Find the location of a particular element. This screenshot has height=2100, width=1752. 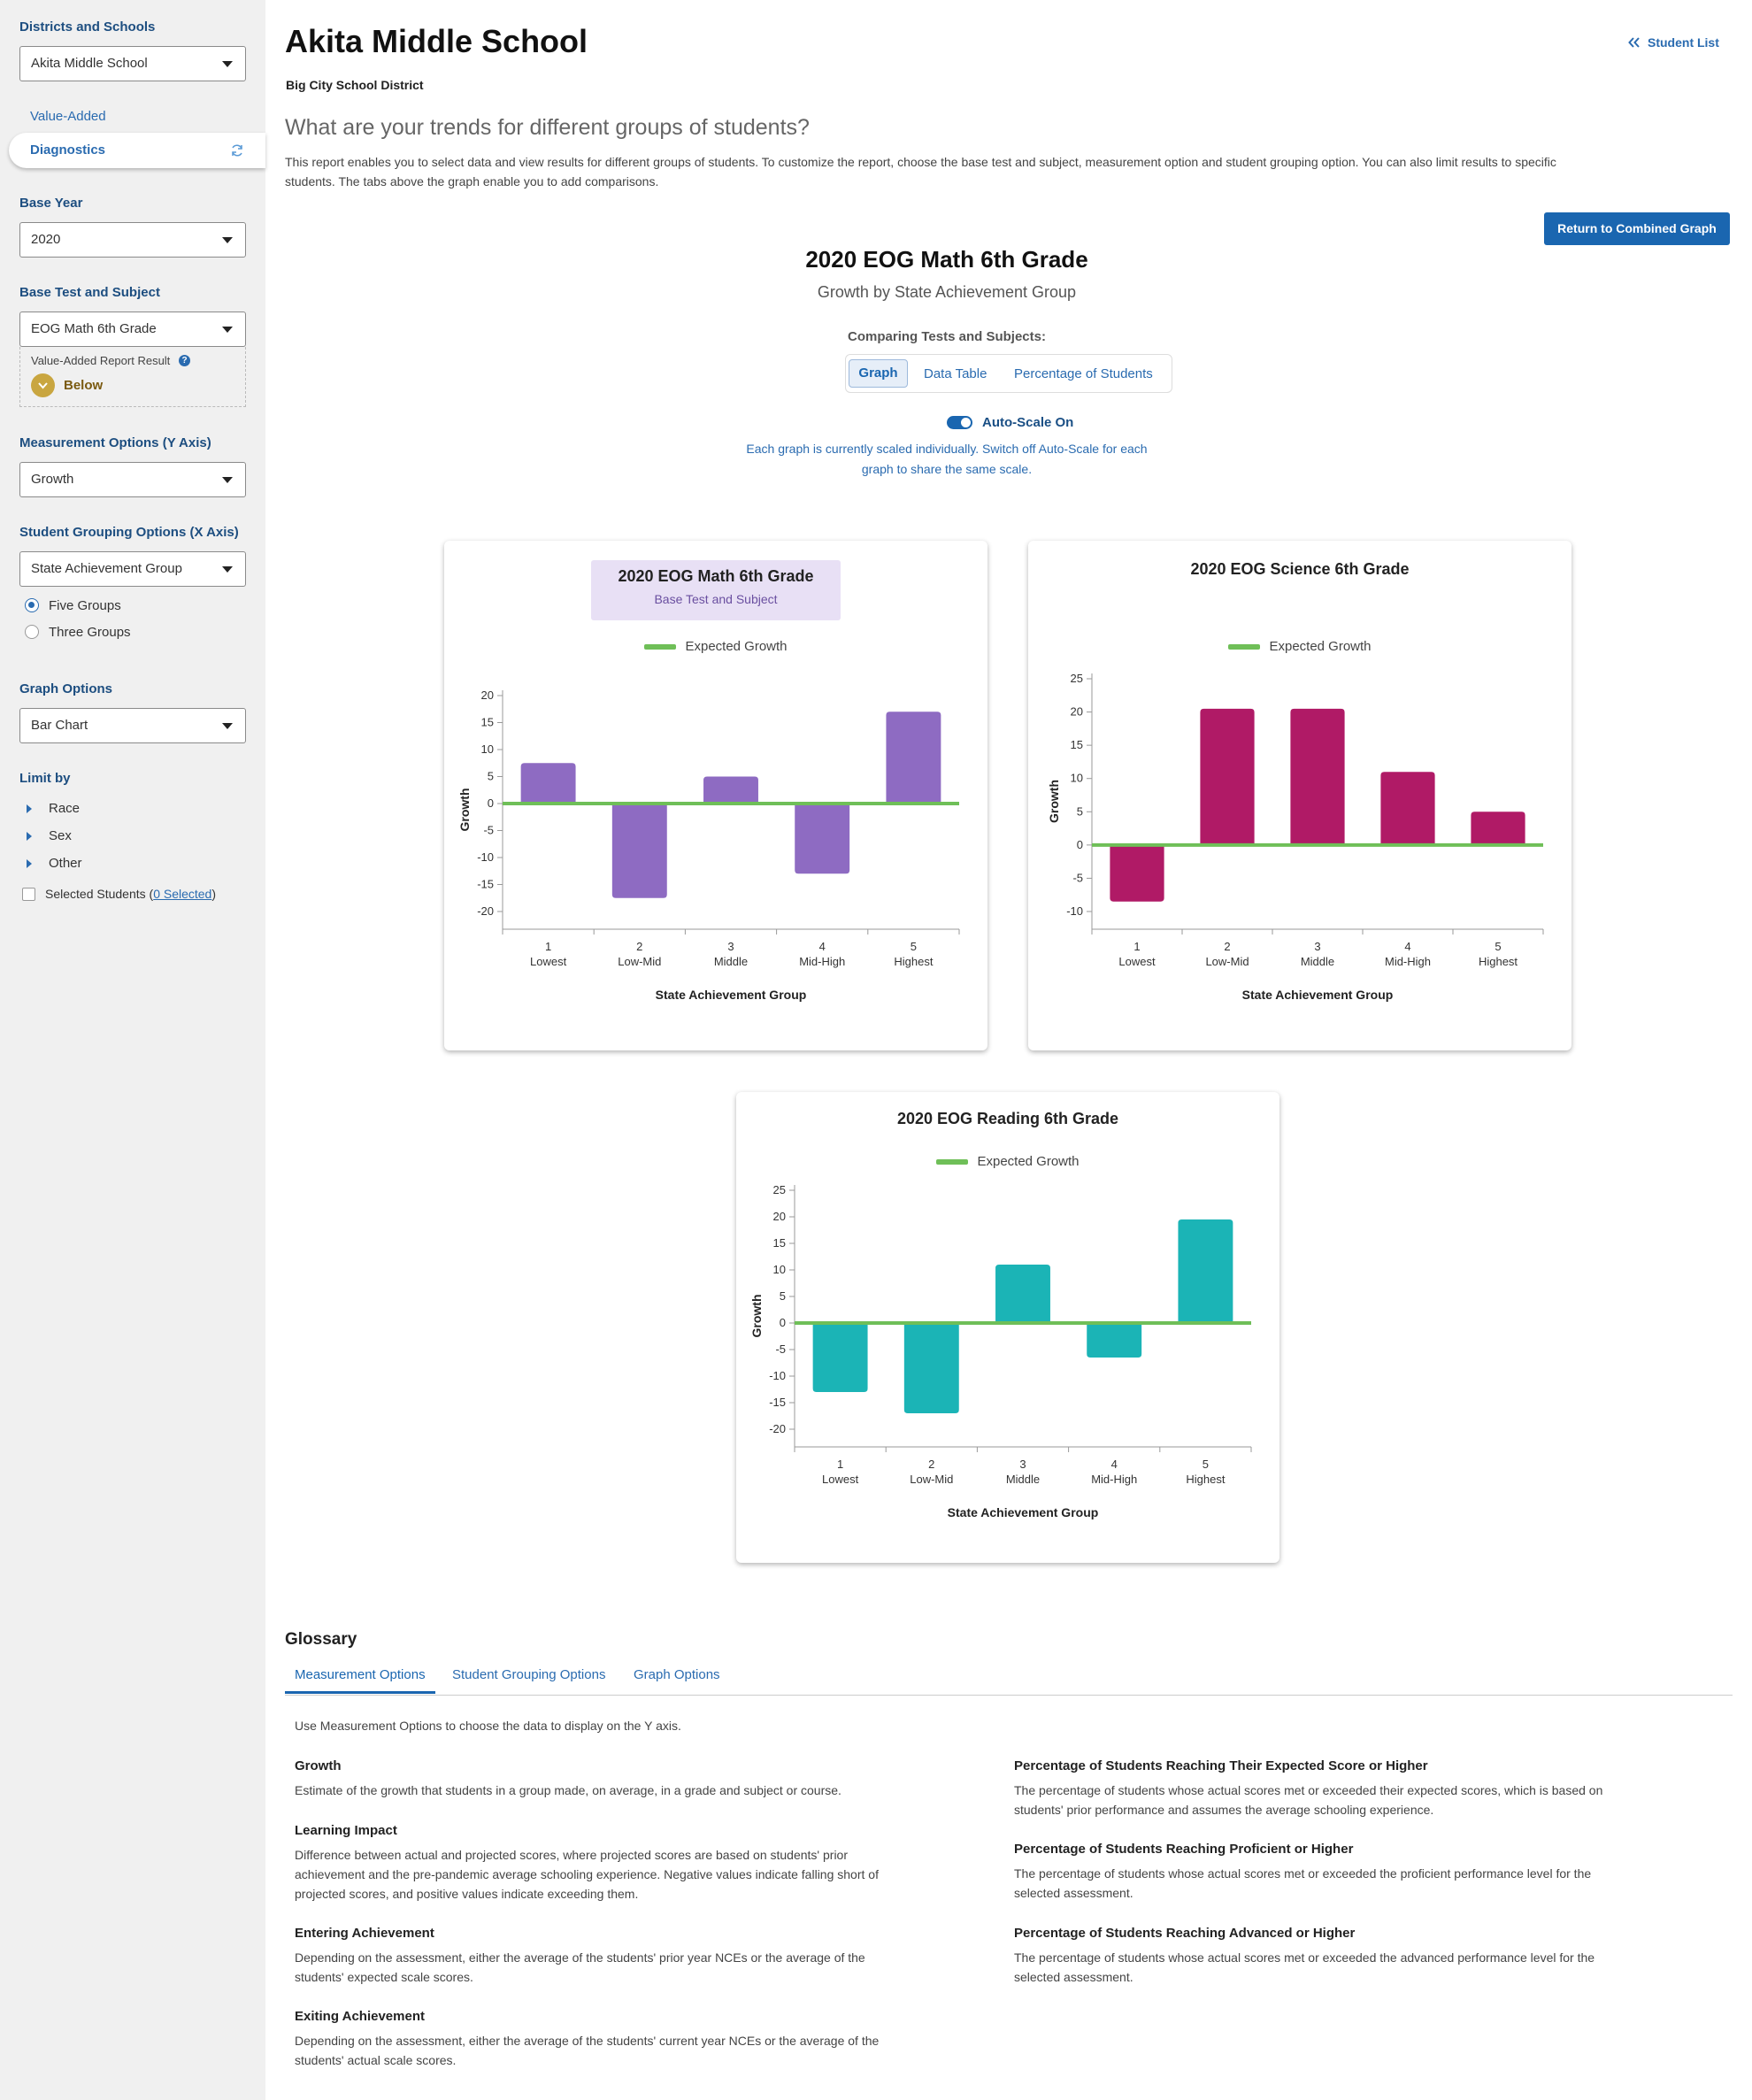

y-tick-label: -15 is located at coordinates (486, 884).